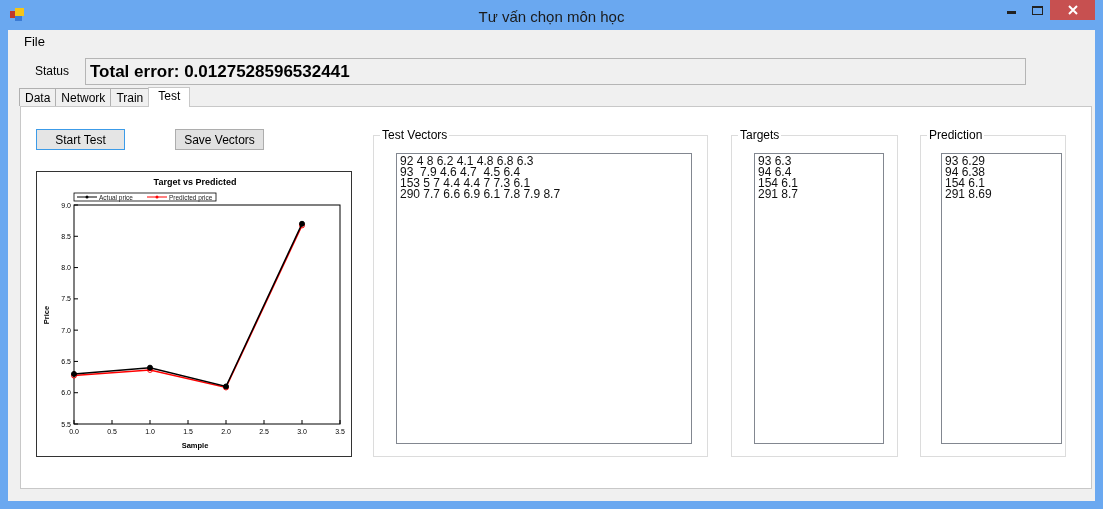 This screenshot has width=1103, height=509. Describe the element at coordinates (956, 135) in the screenshot. I see `group-title: Prediction` at that location.